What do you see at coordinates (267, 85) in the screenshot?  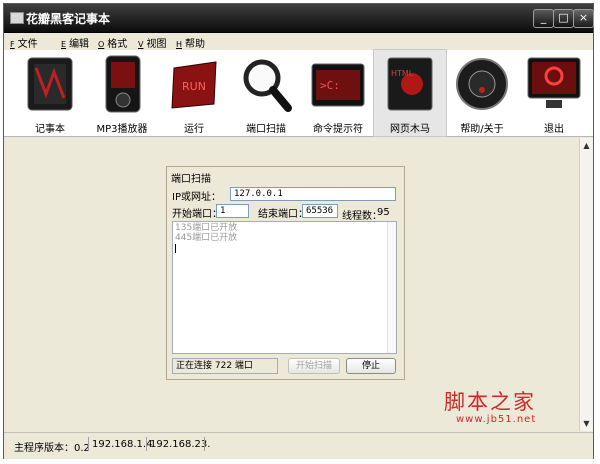 I see `magnifier-icon` at bounding box center [267, 85].